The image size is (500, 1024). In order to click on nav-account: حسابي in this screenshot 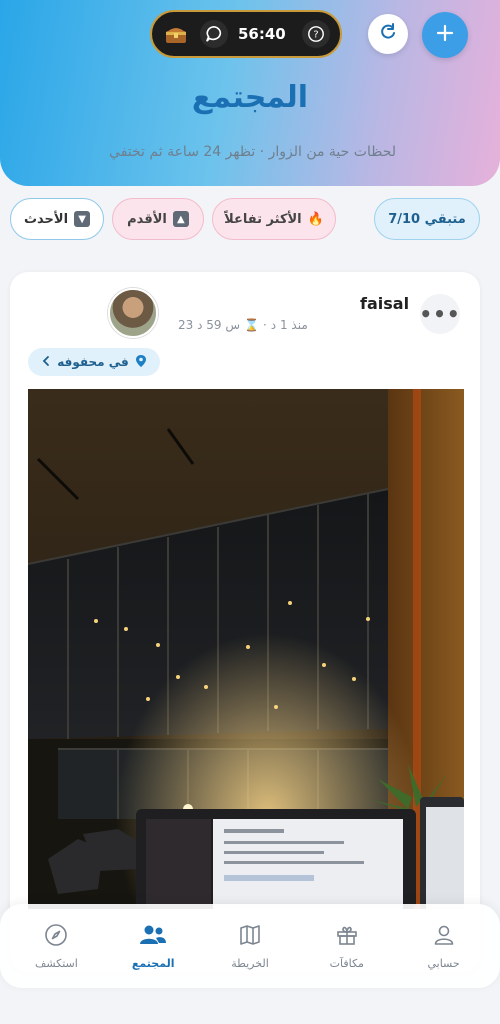, I will do `click(444, 946)`.